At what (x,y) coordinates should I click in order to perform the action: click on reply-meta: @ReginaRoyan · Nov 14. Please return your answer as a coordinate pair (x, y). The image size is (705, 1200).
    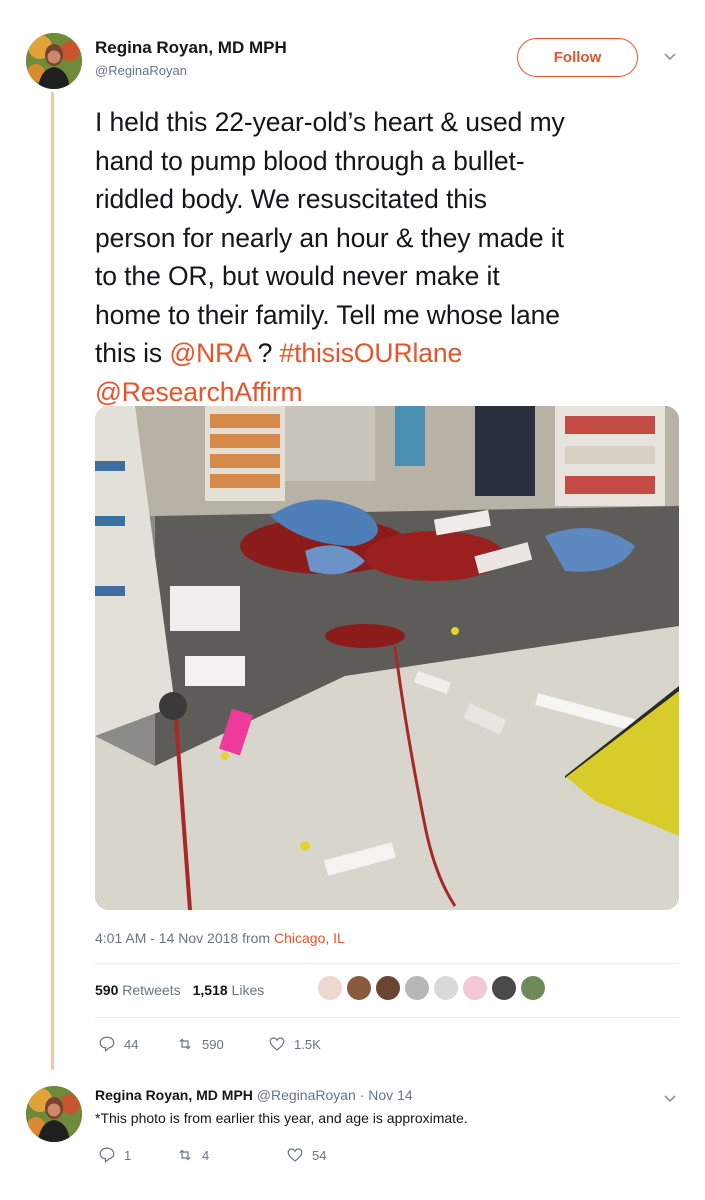
    Looking at the image, I should click on (335, 1095).